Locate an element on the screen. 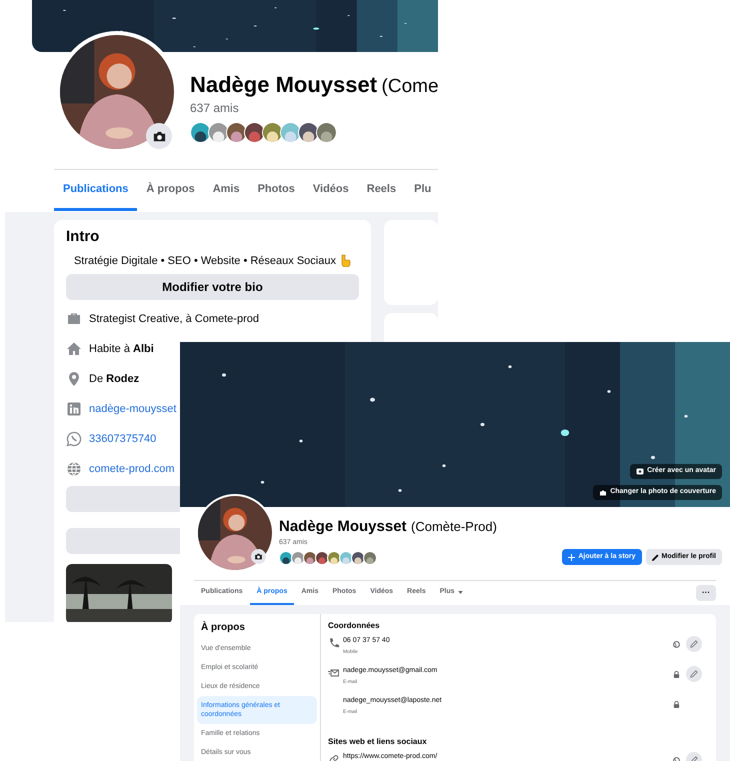  plus-icon is located at coordinates (572, 557).